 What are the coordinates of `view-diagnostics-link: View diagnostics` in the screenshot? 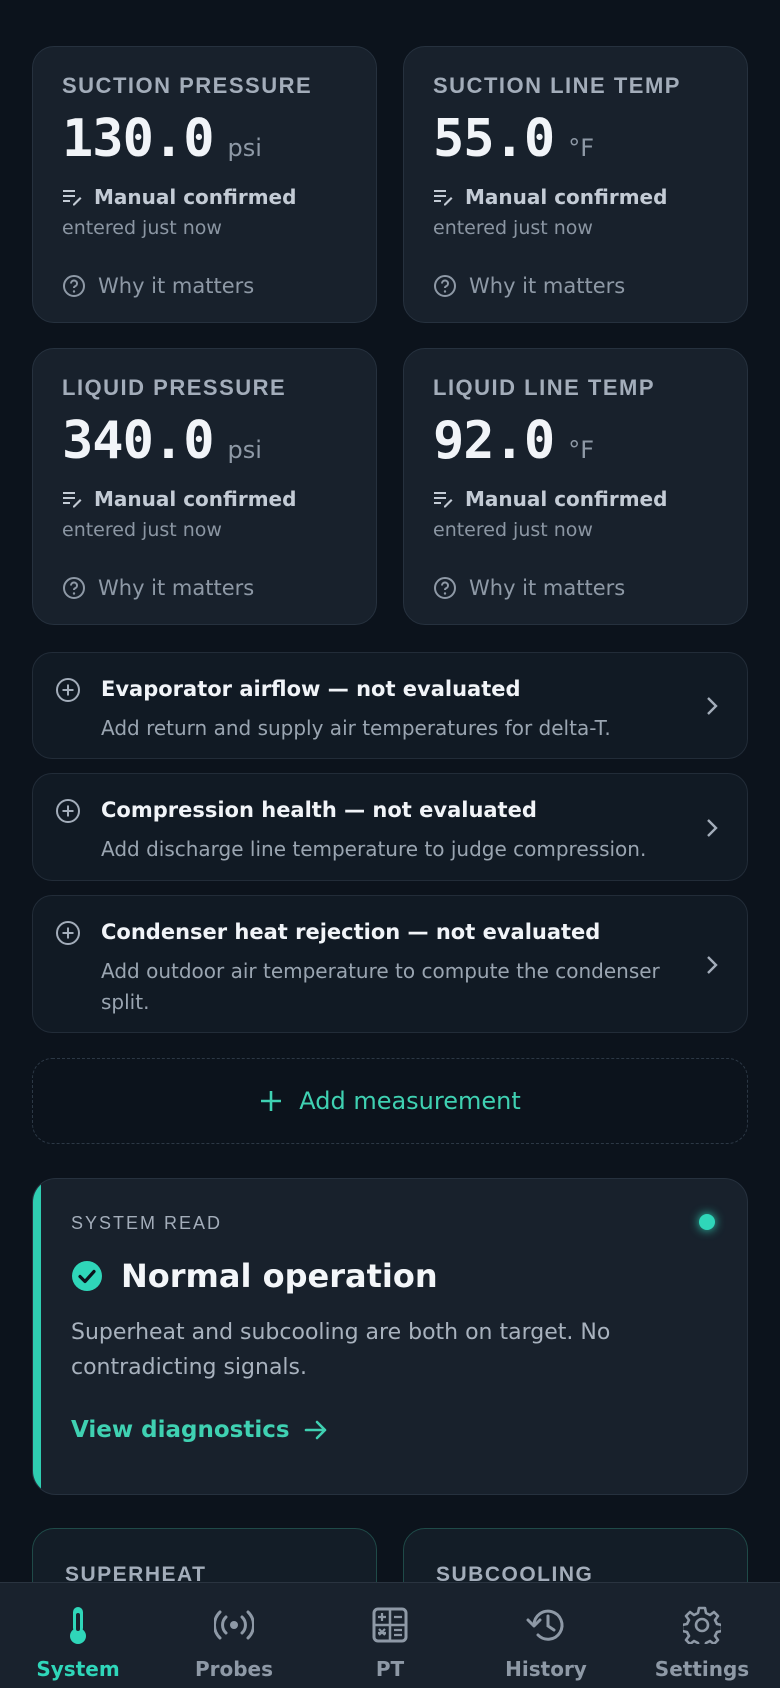 It's located at (199, 1430).